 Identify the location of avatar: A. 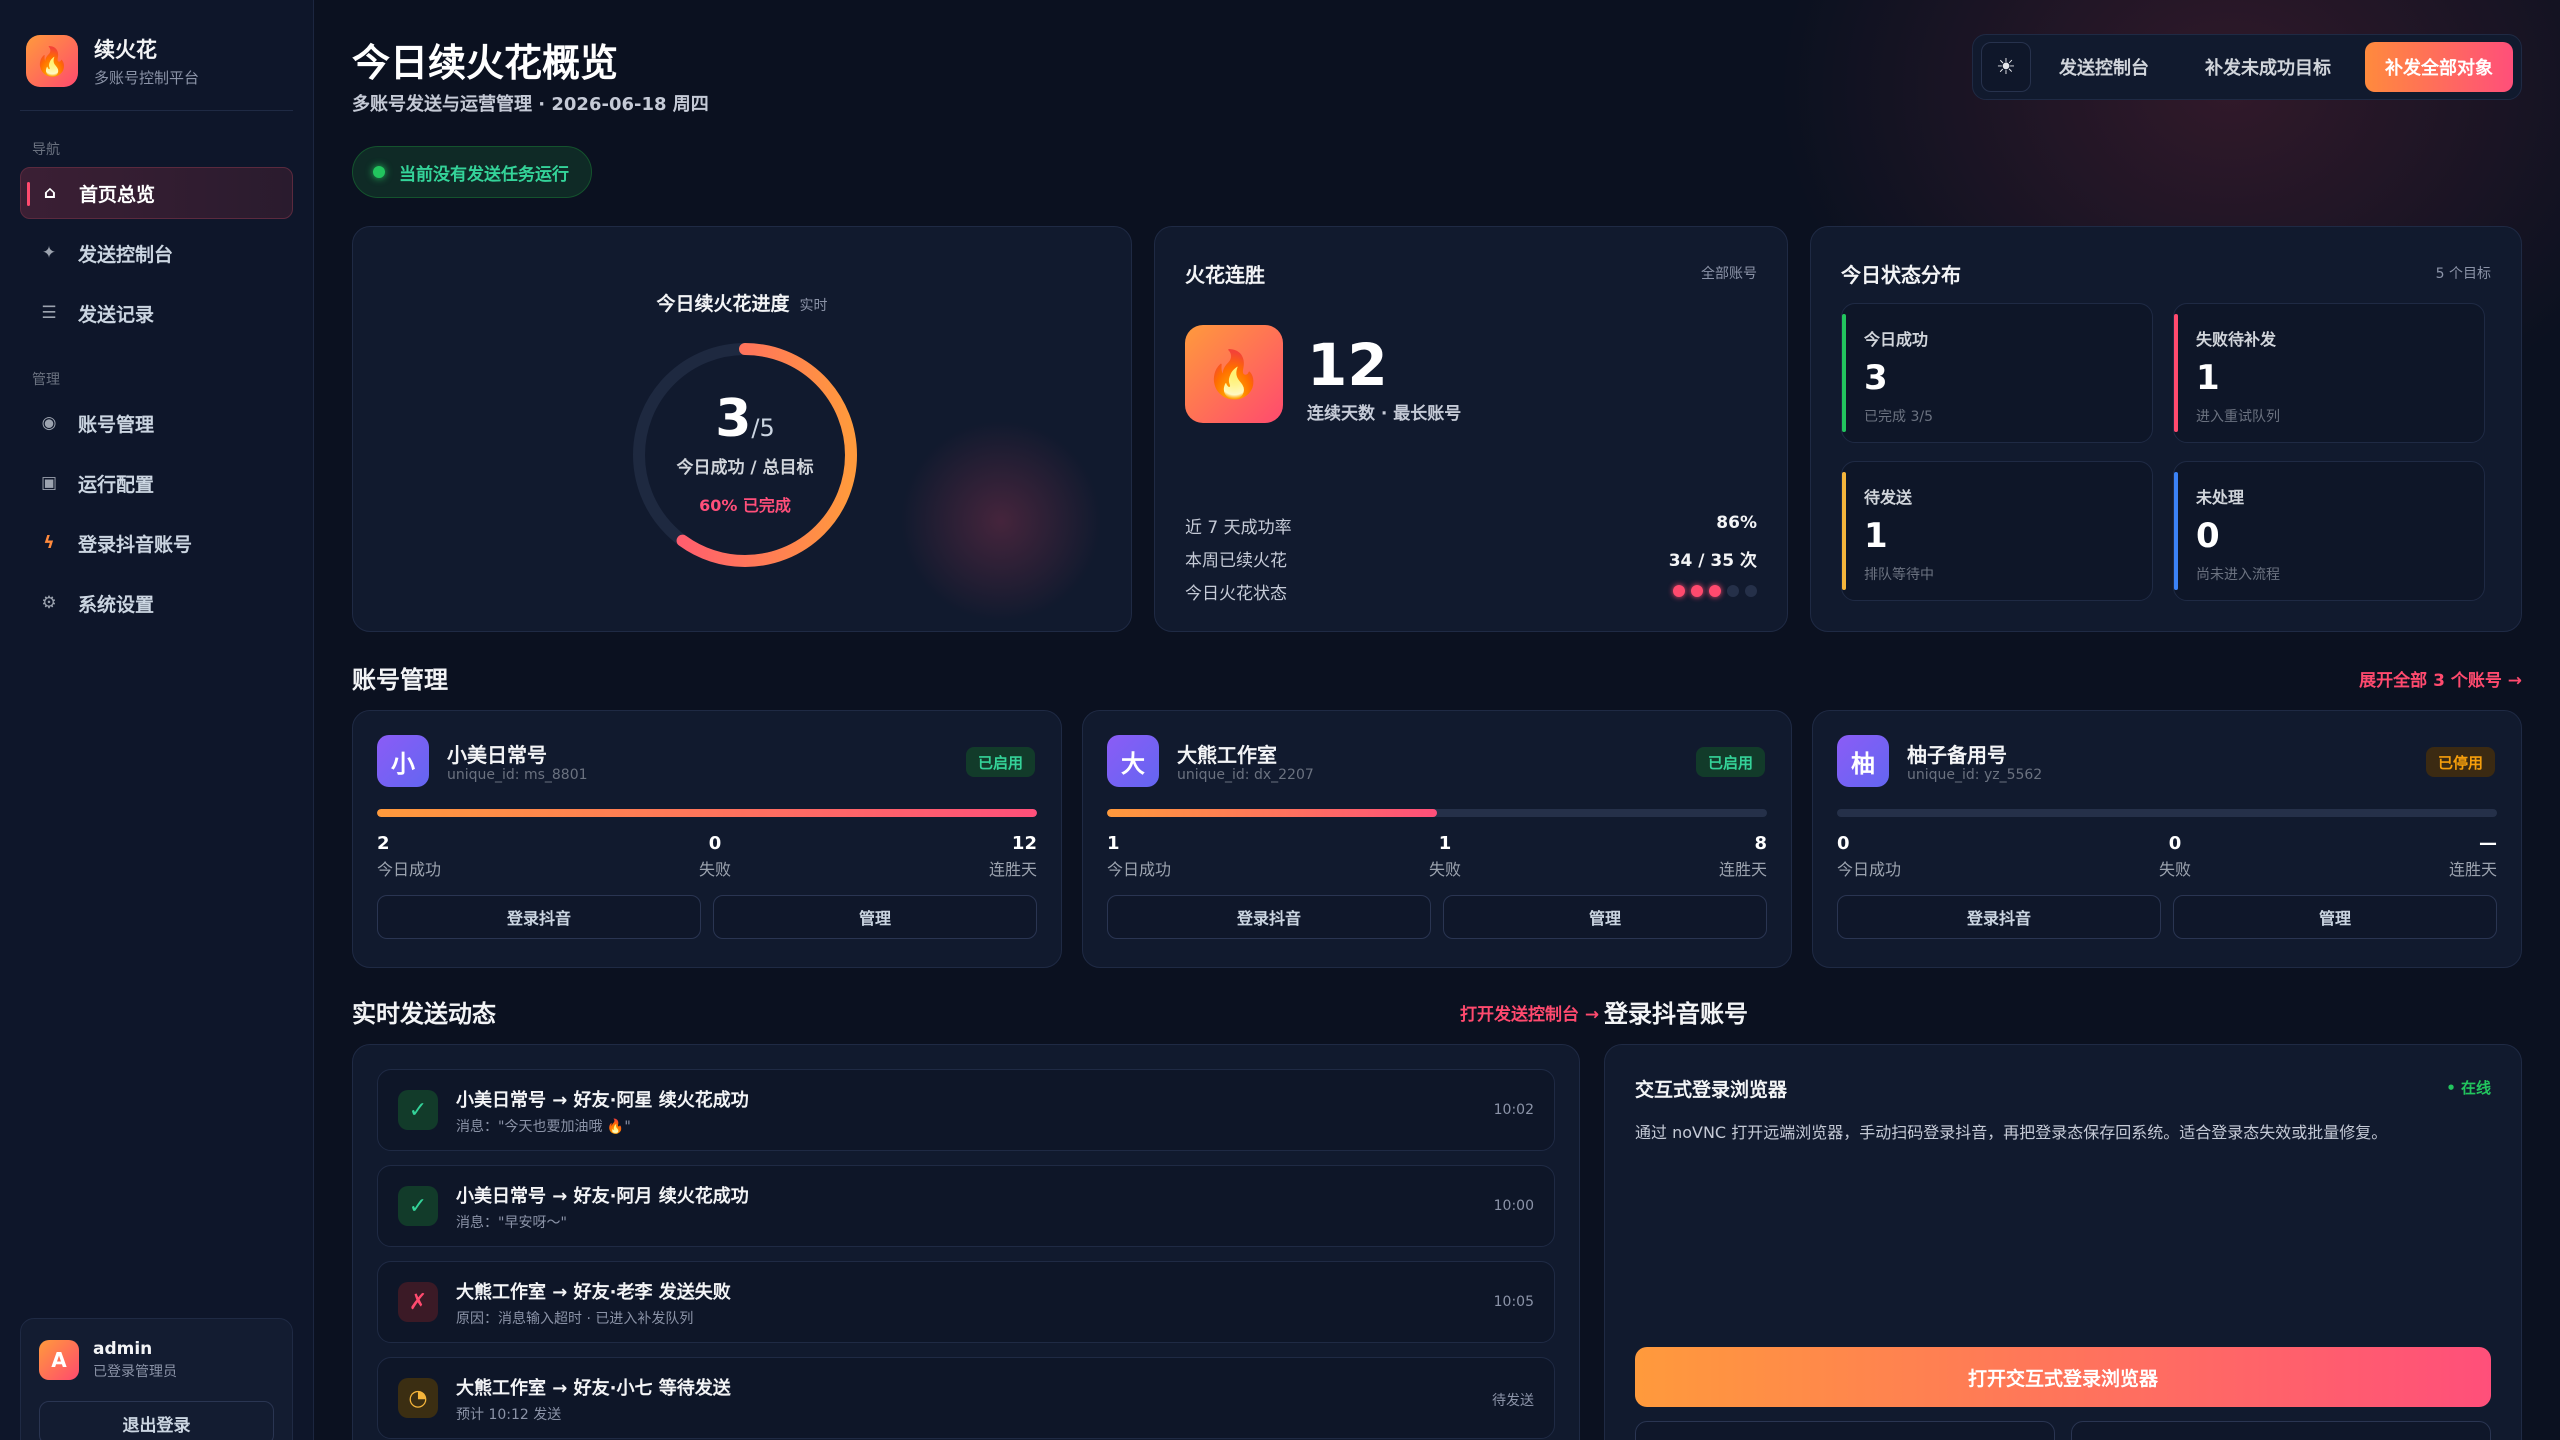
(59, 1360).